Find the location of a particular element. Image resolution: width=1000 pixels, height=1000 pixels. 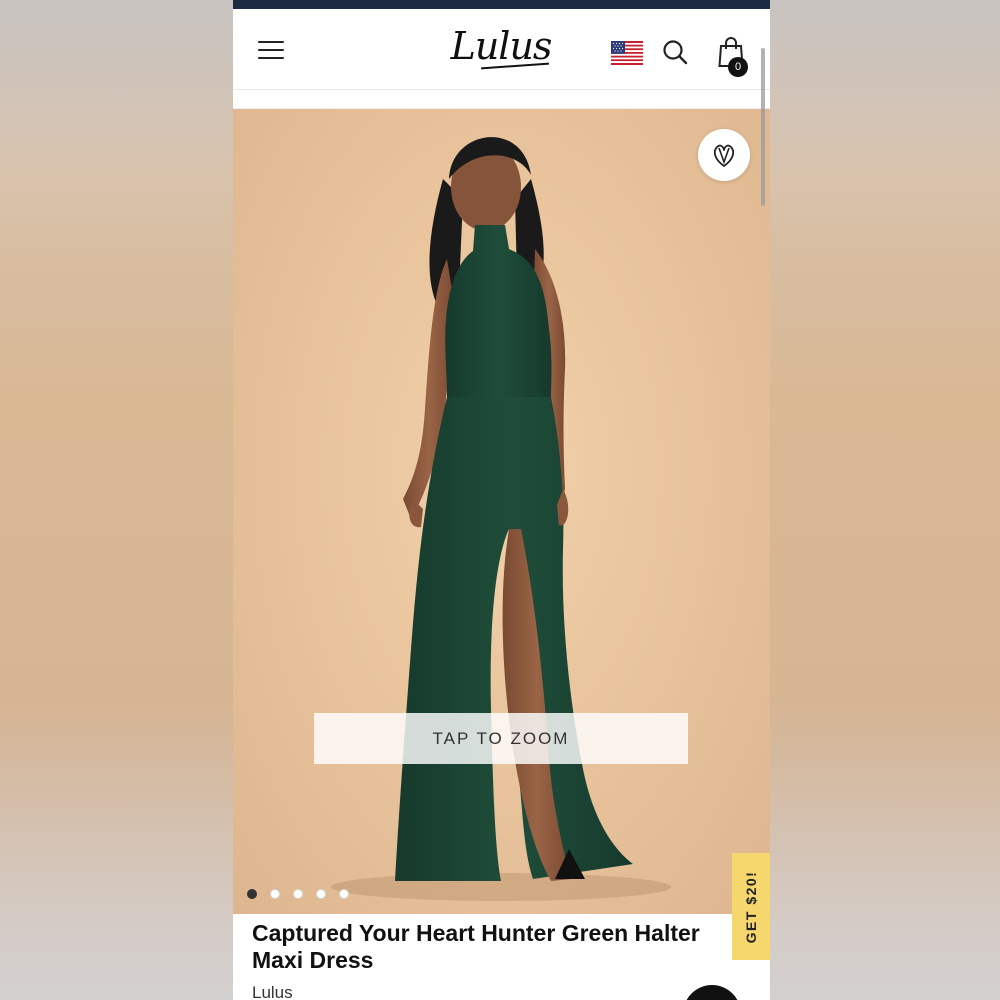

heart-icon is located at coordinates (724, 155).